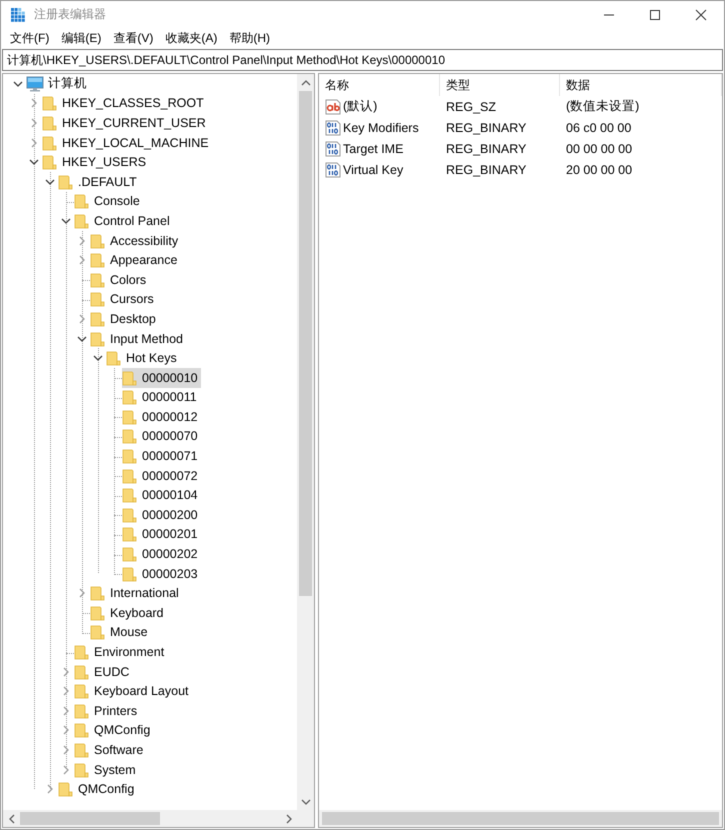  Describe the element at coordinates (362, 60) in the screenshot. I see `address-field: 计算机\HKEY_USERS\.DEFAULT\Control Panel\Input Method\Hot Keys\00000010` at that location.